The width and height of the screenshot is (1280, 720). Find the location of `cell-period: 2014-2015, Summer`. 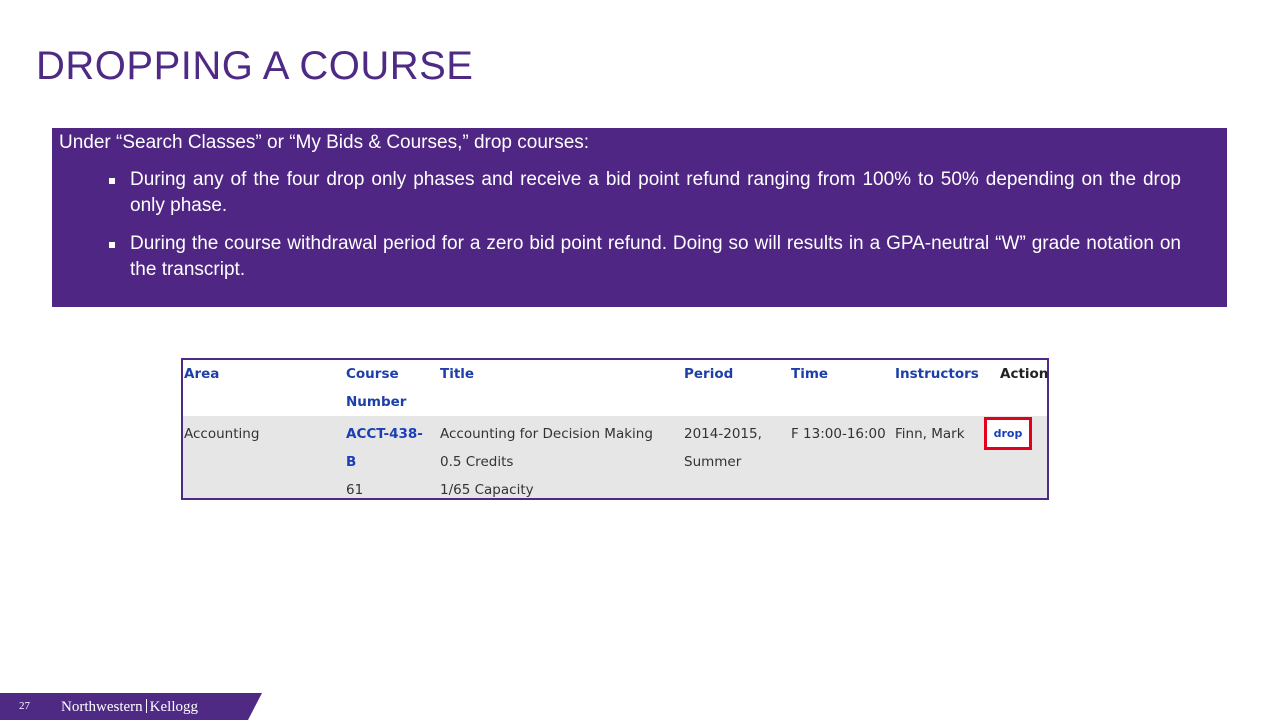

cell-period: 2014-2015, Summer is located at coordinates (723, 448).